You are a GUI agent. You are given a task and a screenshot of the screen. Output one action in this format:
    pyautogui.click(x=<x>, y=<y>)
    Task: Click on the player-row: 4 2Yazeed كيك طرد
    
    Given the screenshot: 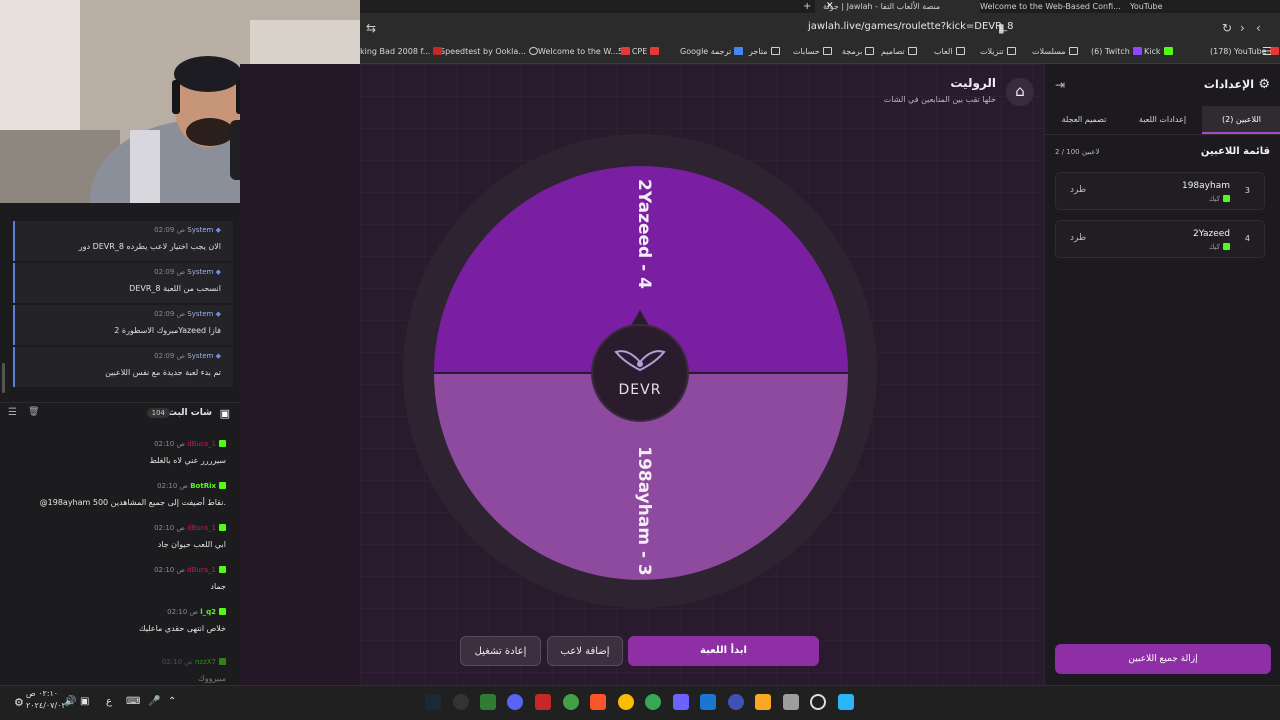 What is the action you would take?
    pyautogui.click(x=1160, y=239)
    